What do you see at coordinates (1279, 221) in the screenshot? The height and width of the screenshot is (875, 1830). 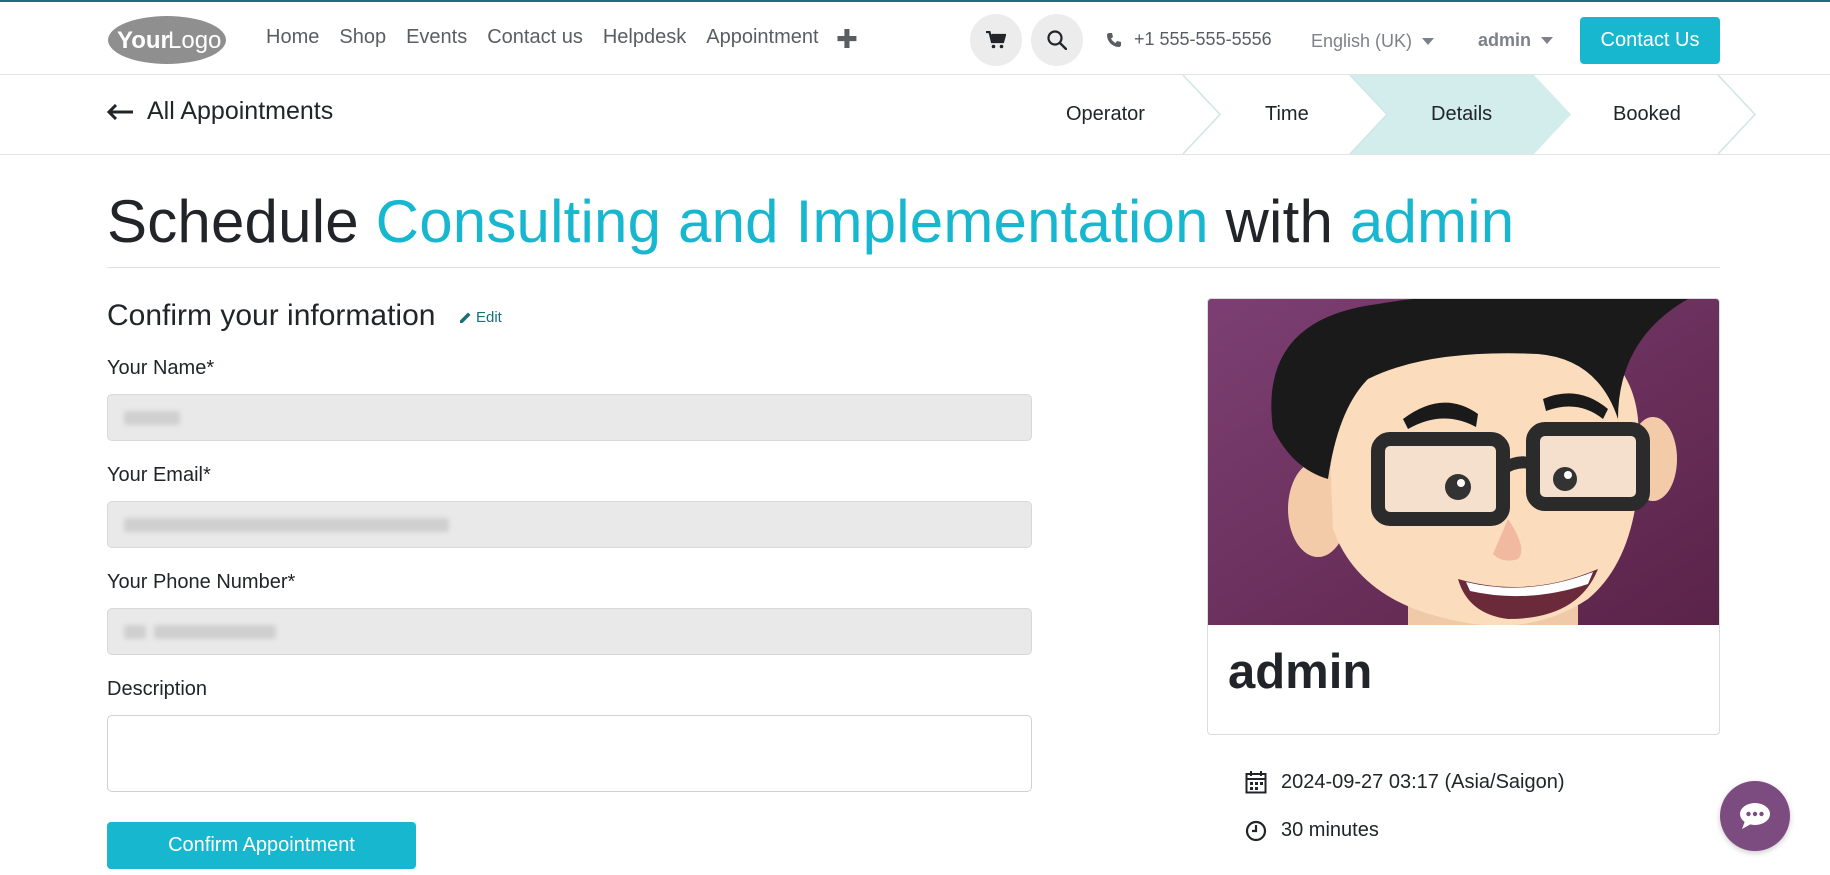 I see `title-with: with` at bounding box center [1279, 221].